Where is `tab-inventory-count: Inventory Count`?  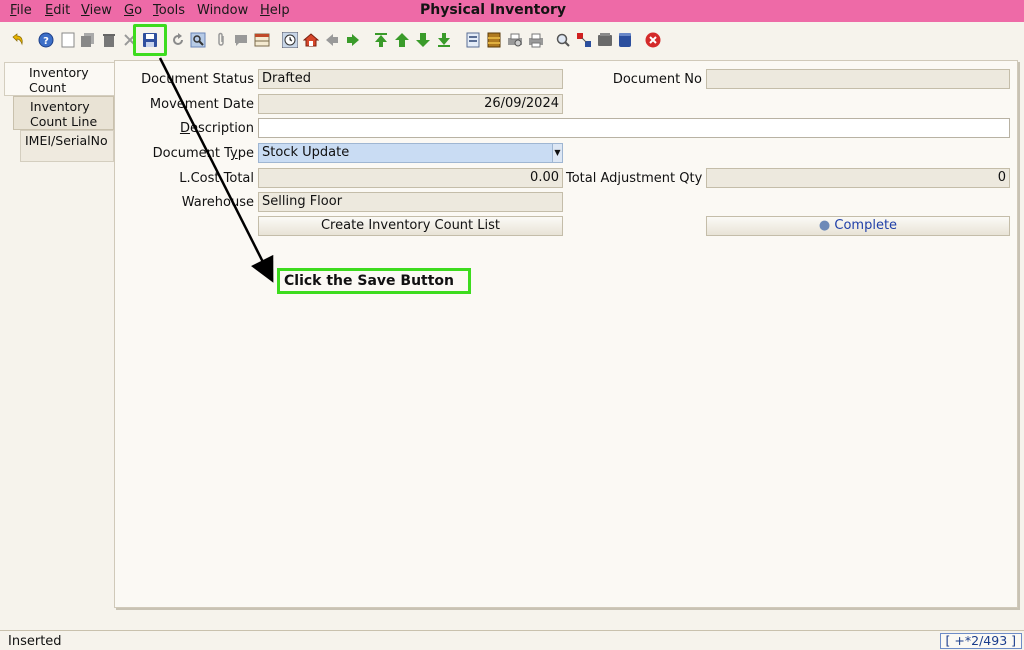 tab-inventory-count: Inventory Count is located at coordinates (59, 79).